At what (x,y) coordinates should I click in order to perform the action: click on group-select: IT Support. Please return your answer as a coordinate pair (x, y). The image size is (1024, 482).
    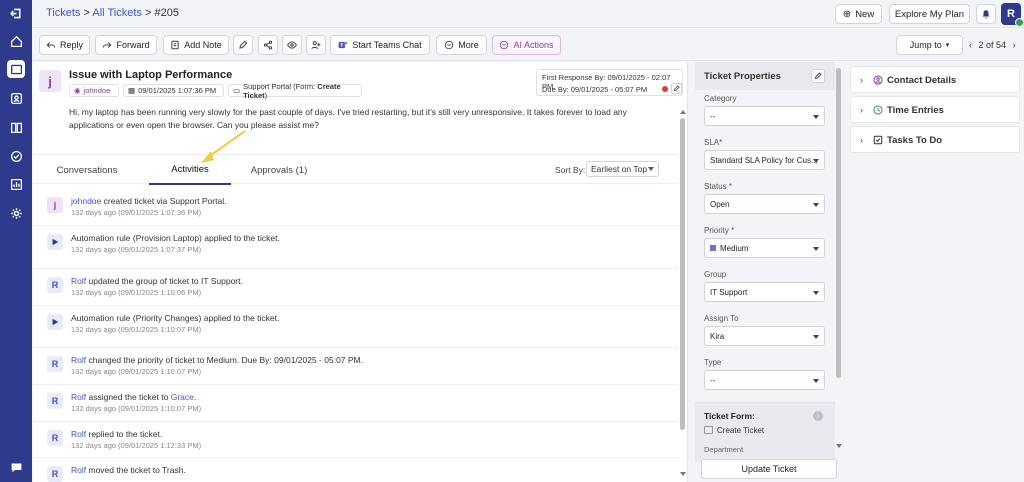
    Looking at the image, I should click on (764, 292).